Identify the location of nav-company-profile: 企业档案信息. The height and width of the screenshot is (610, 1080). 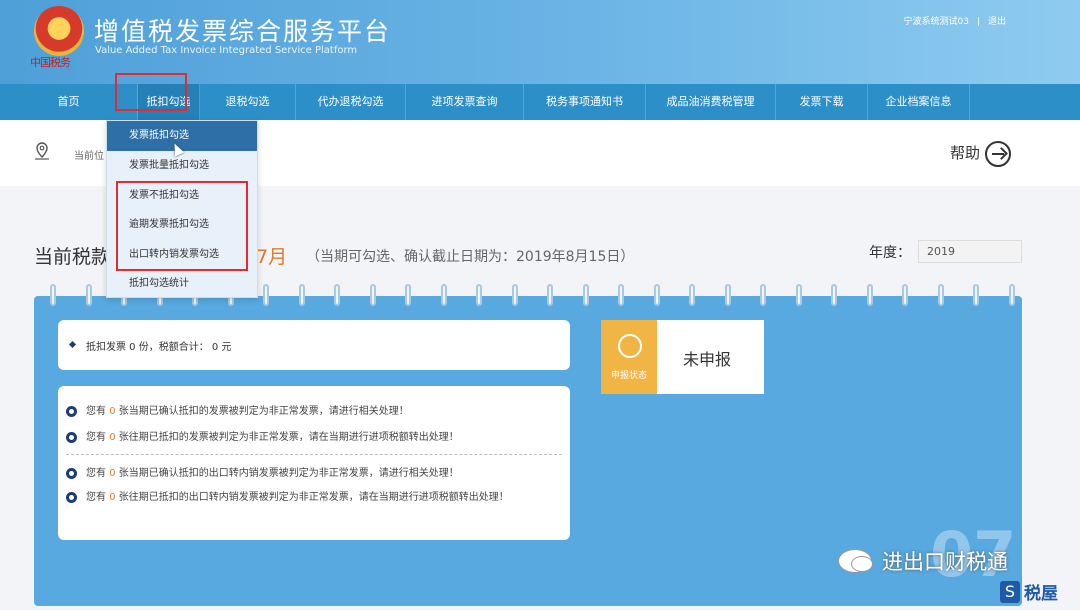
(919, 102).